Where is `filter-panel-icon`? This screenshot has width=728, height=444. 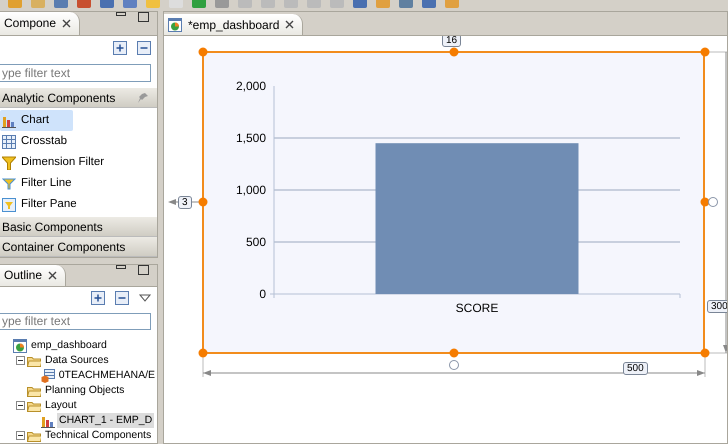 filter-panel-icon is located at coordinates (9, 205).